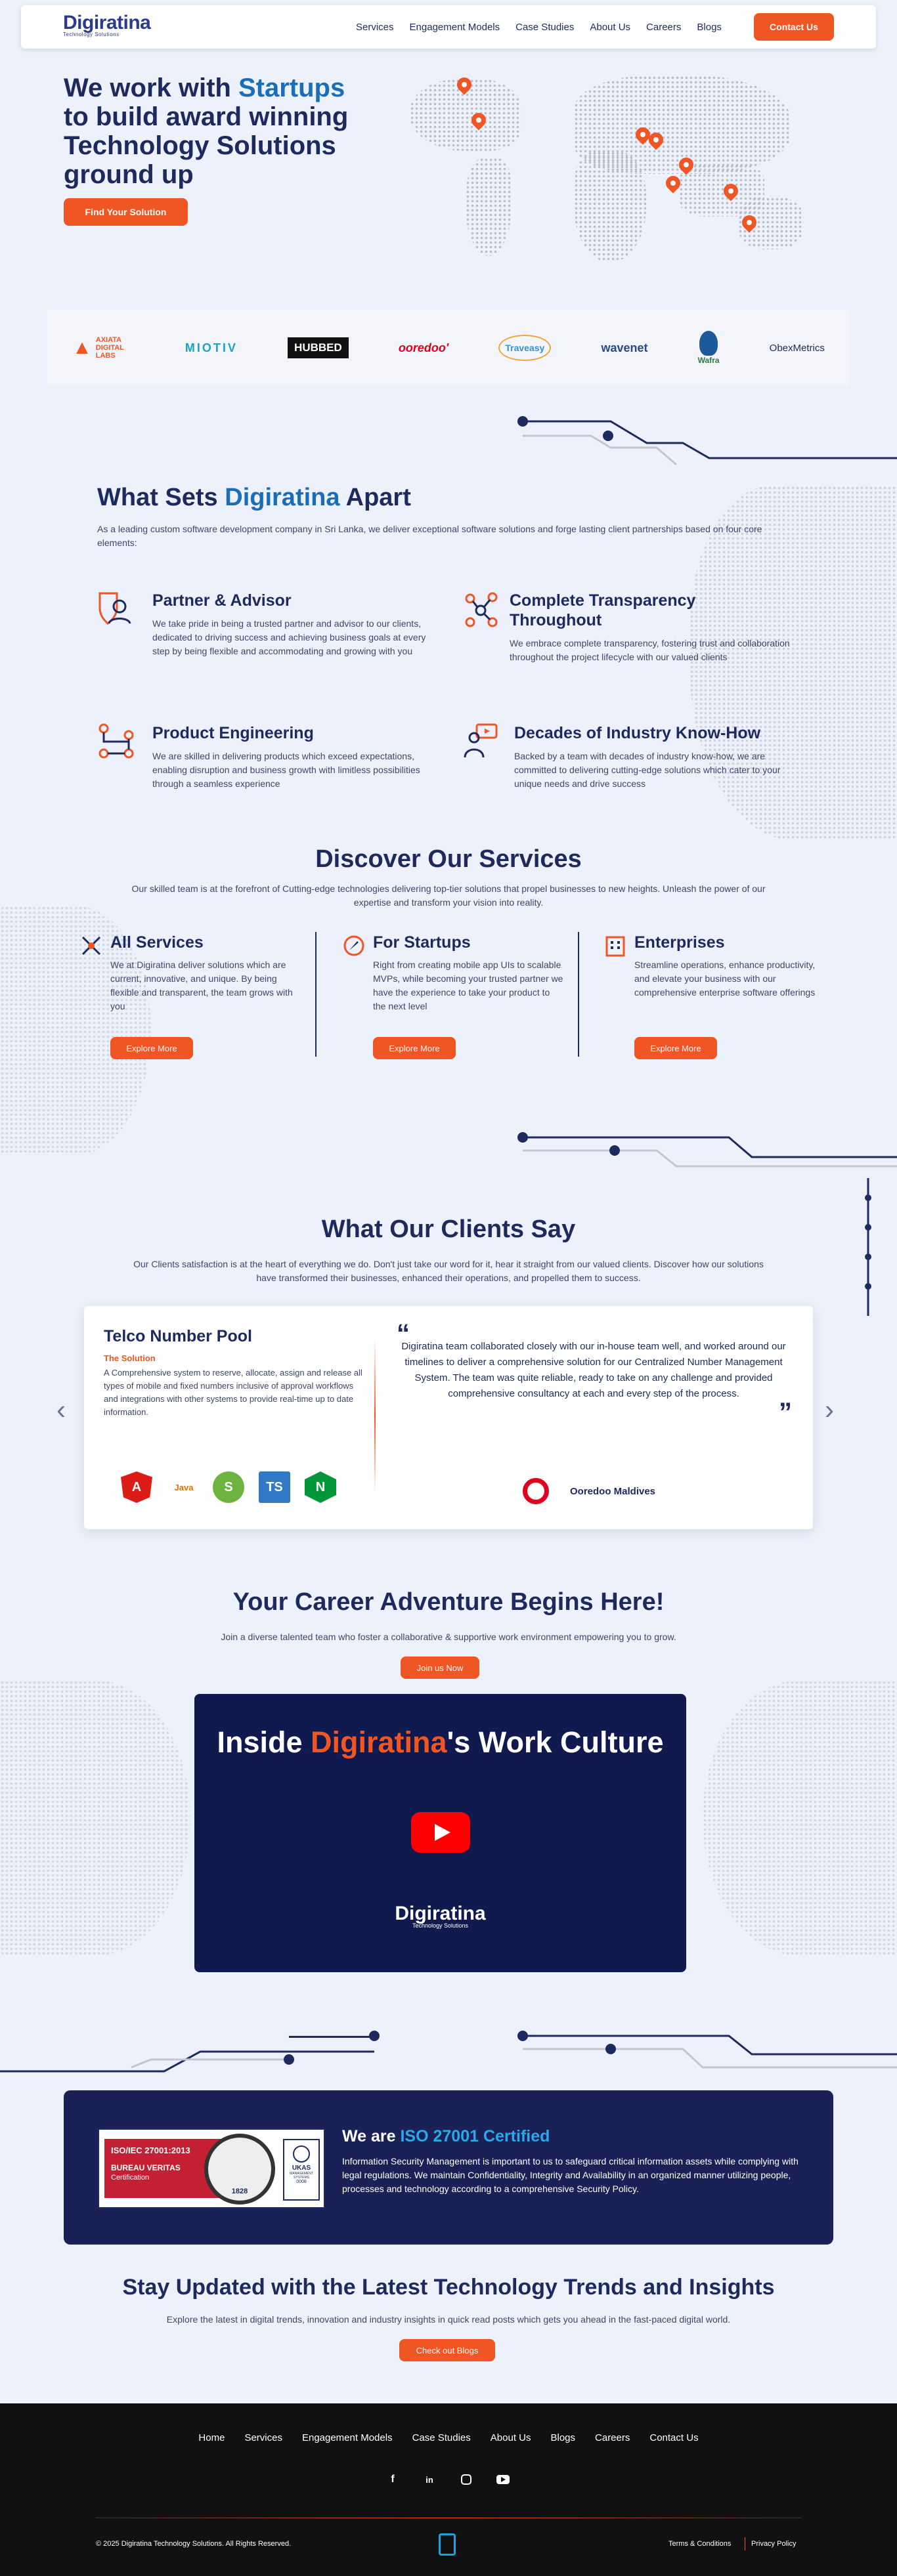  I want to click on partner-advisor-icon, so click(114, 608).